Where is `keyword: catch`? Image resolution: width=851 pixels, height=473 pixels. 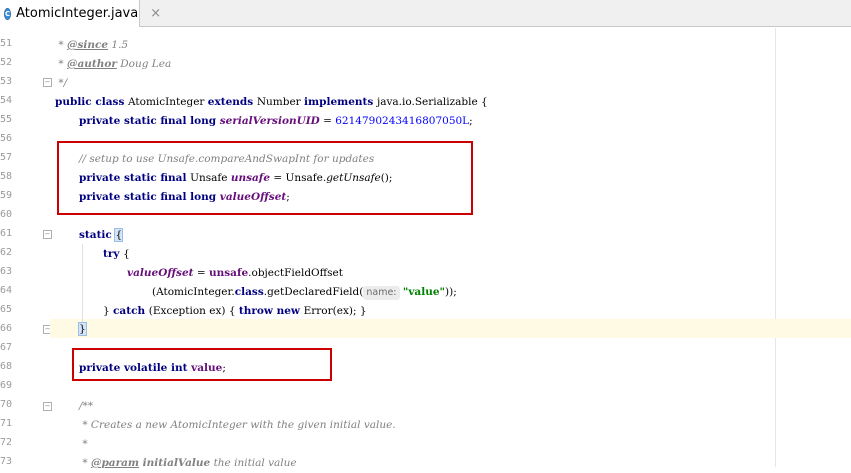
keyword: catch is located at coordinates (131, 311).